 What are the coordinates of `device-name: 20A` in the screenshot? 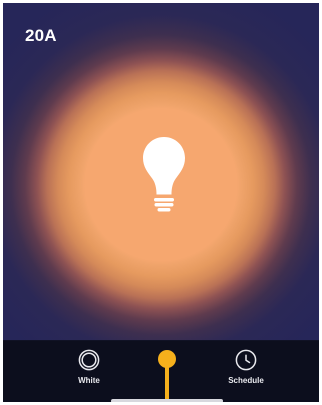 It's located at (41, 35).